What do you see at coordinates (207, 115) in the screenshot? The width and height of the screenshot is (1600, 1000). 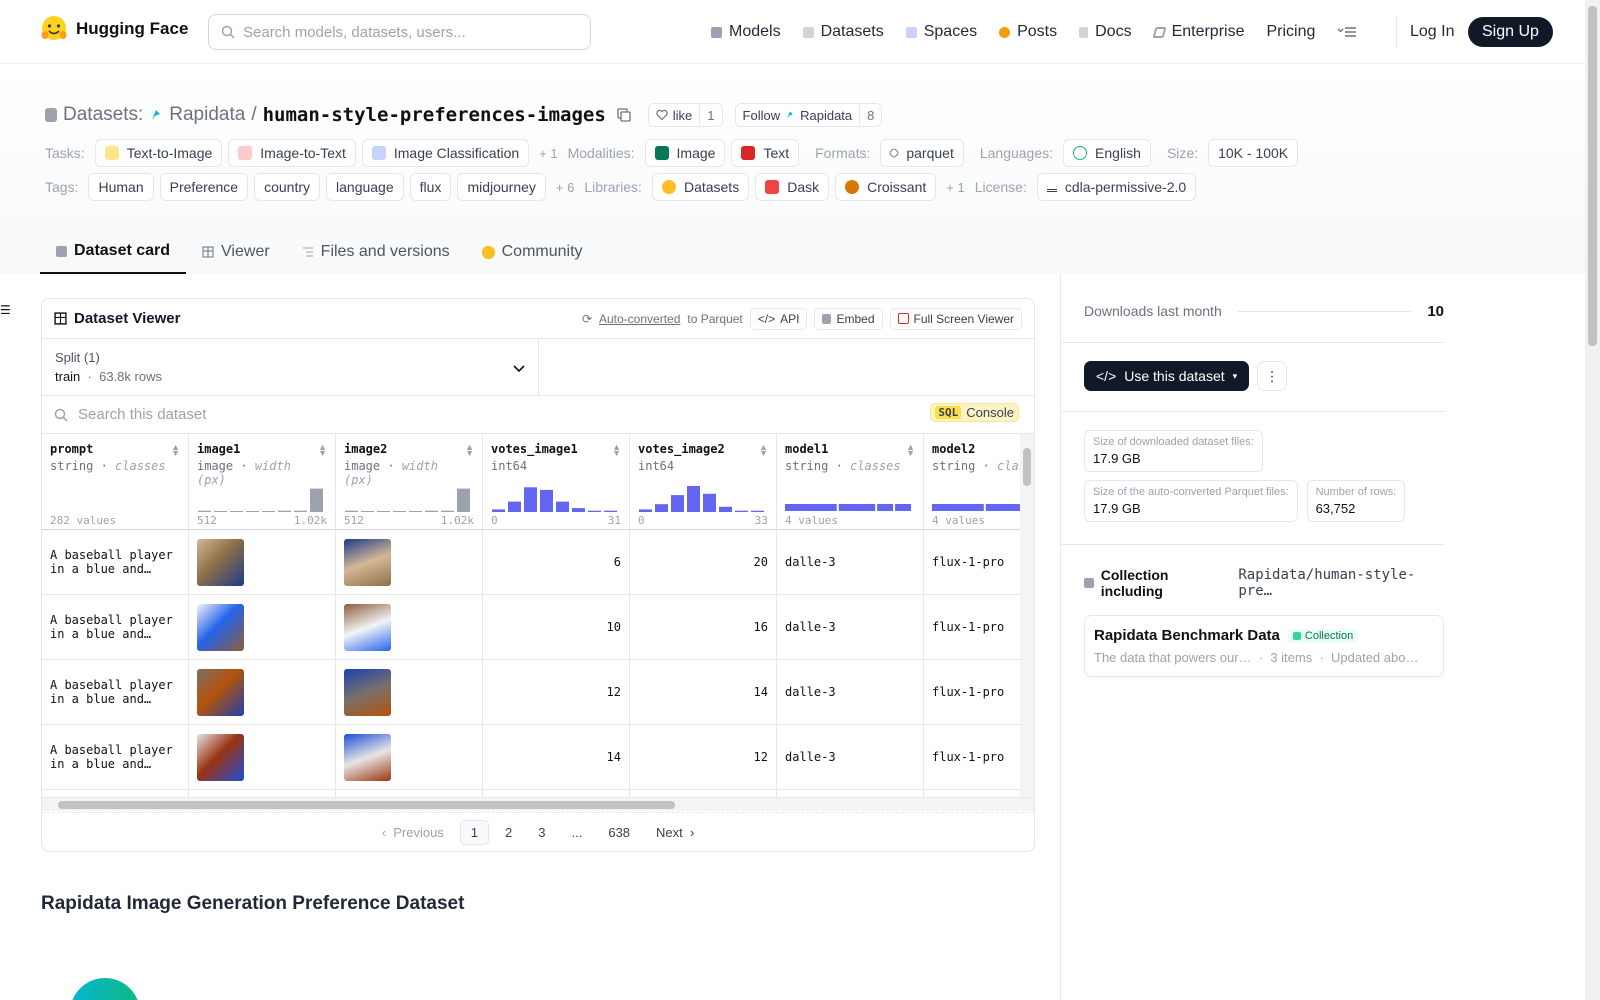 I see `breadcrumb-owner: Rapidata` at bounding box center [207, 115].